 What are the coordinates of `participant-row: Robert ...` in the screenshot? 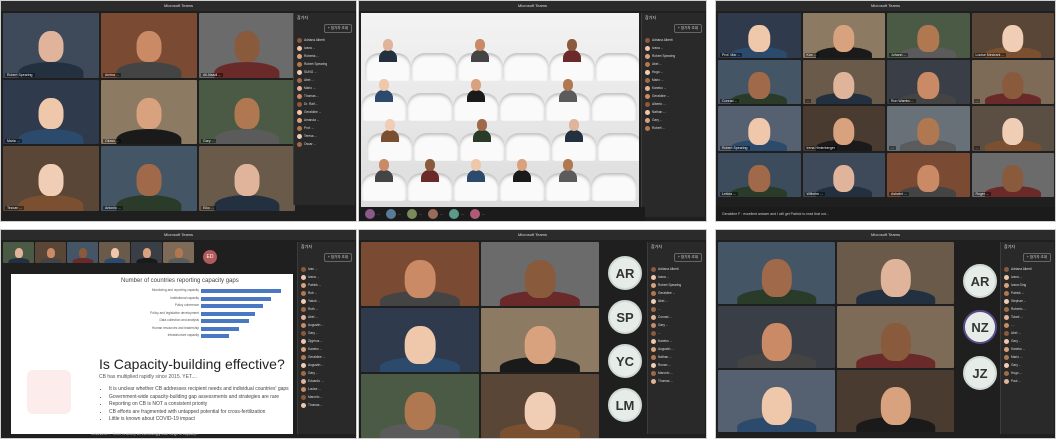 It's located at (673, 128).